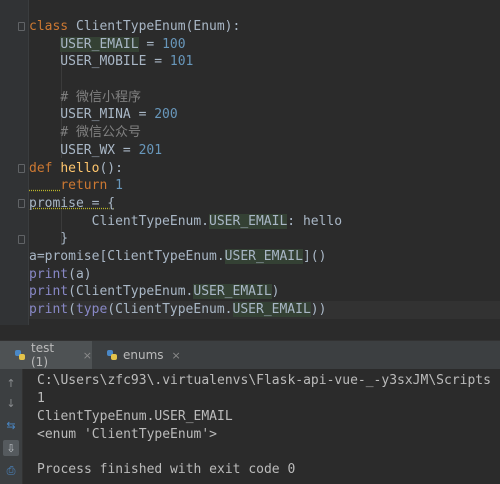 This screenshot has width=500, height=484. I want to click on code-line: print(a), so click(264, 275).